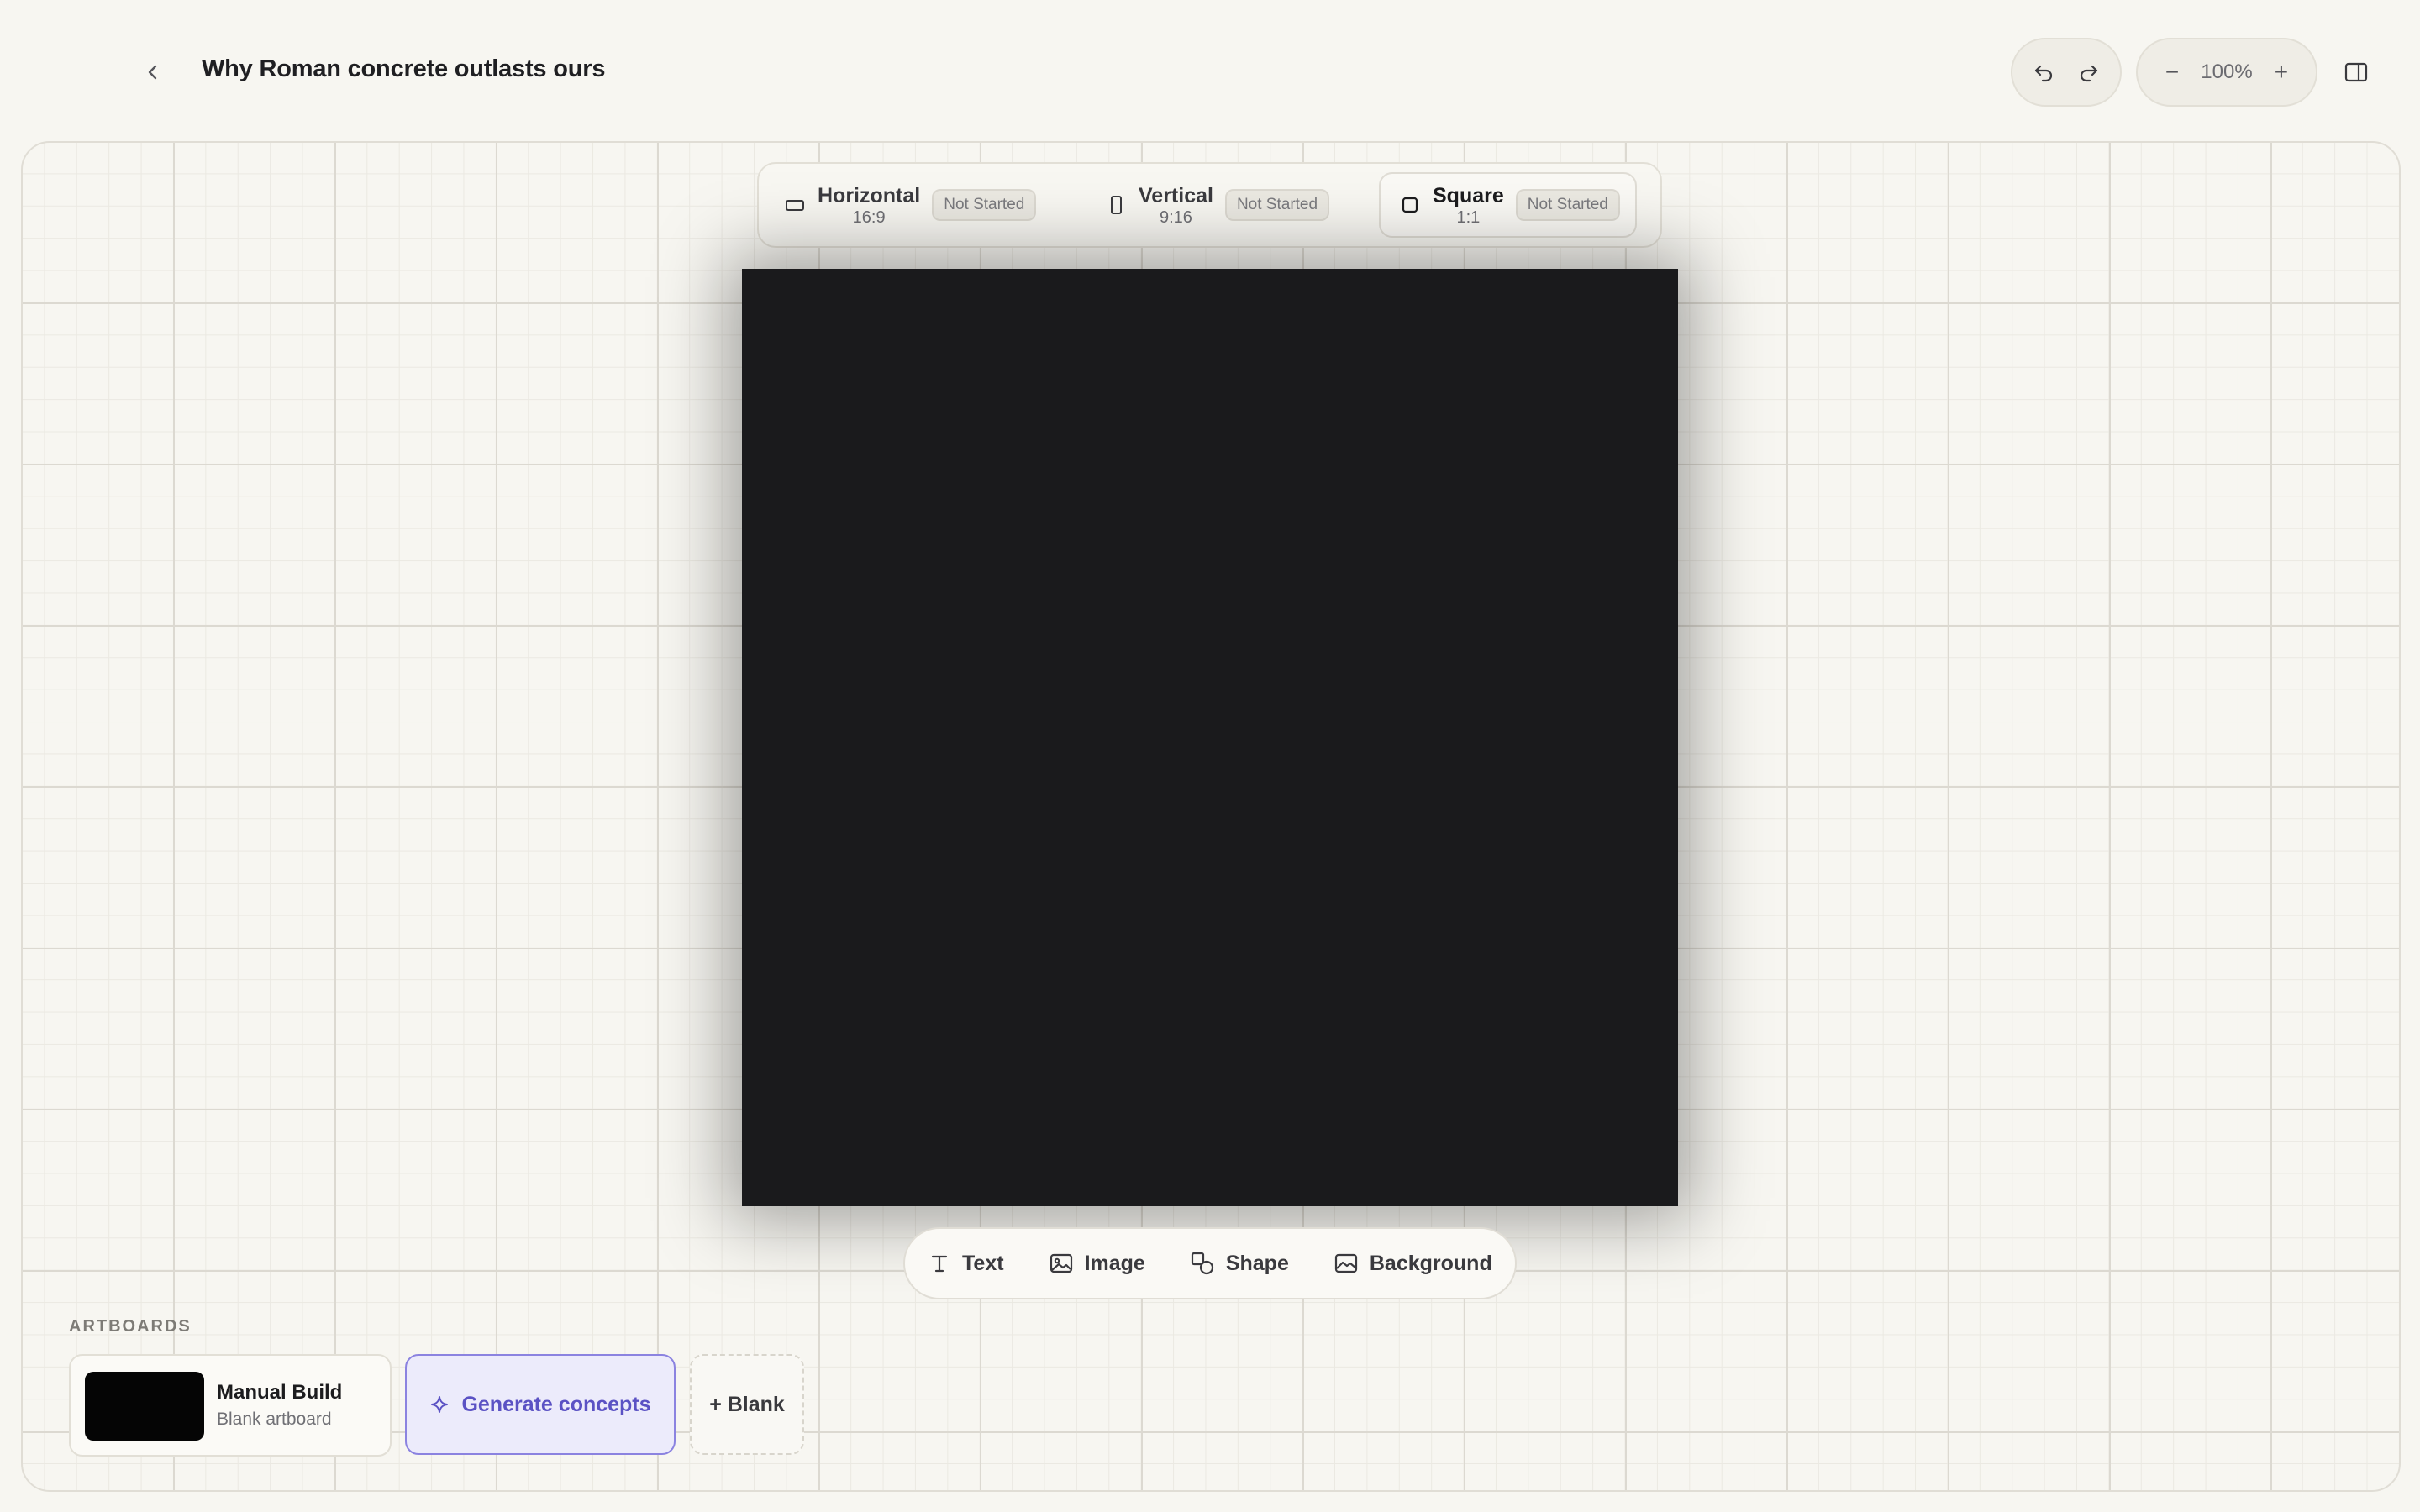  Describe the element at coordinates (1114, 1263) in the screenshot. I see `tool-label: Image` at that location.